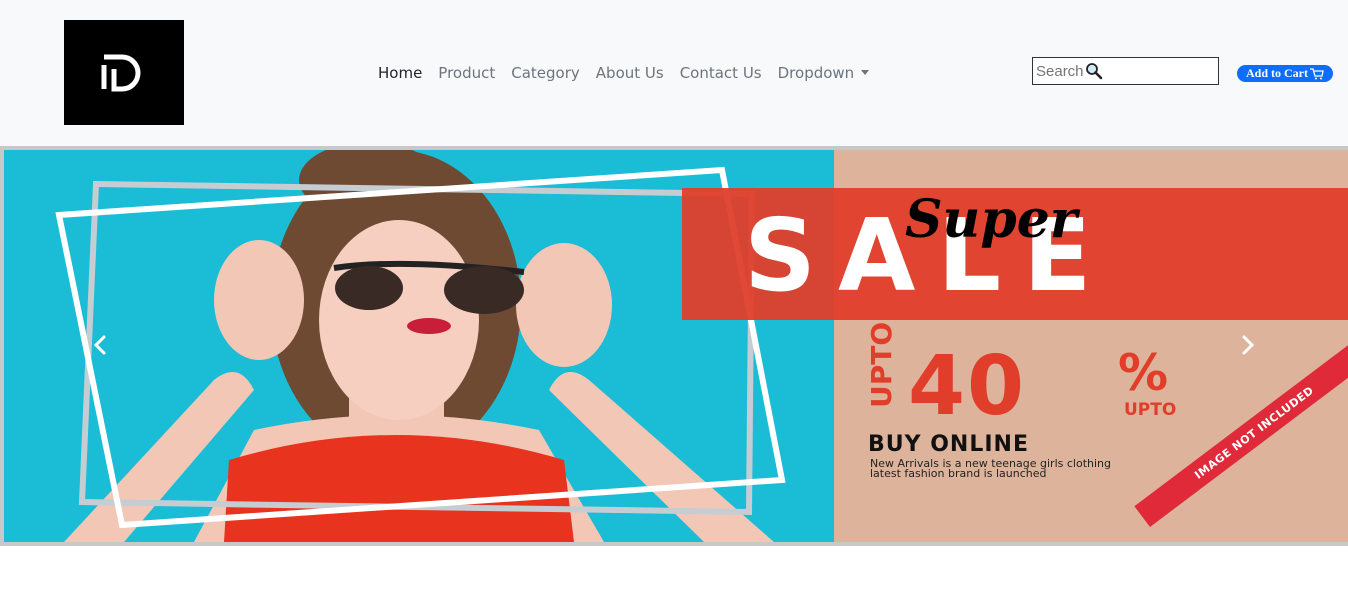  Describe the element at coordinates (1150, 410) in the screenshot. I see `upto-text: UPTO` at that location.